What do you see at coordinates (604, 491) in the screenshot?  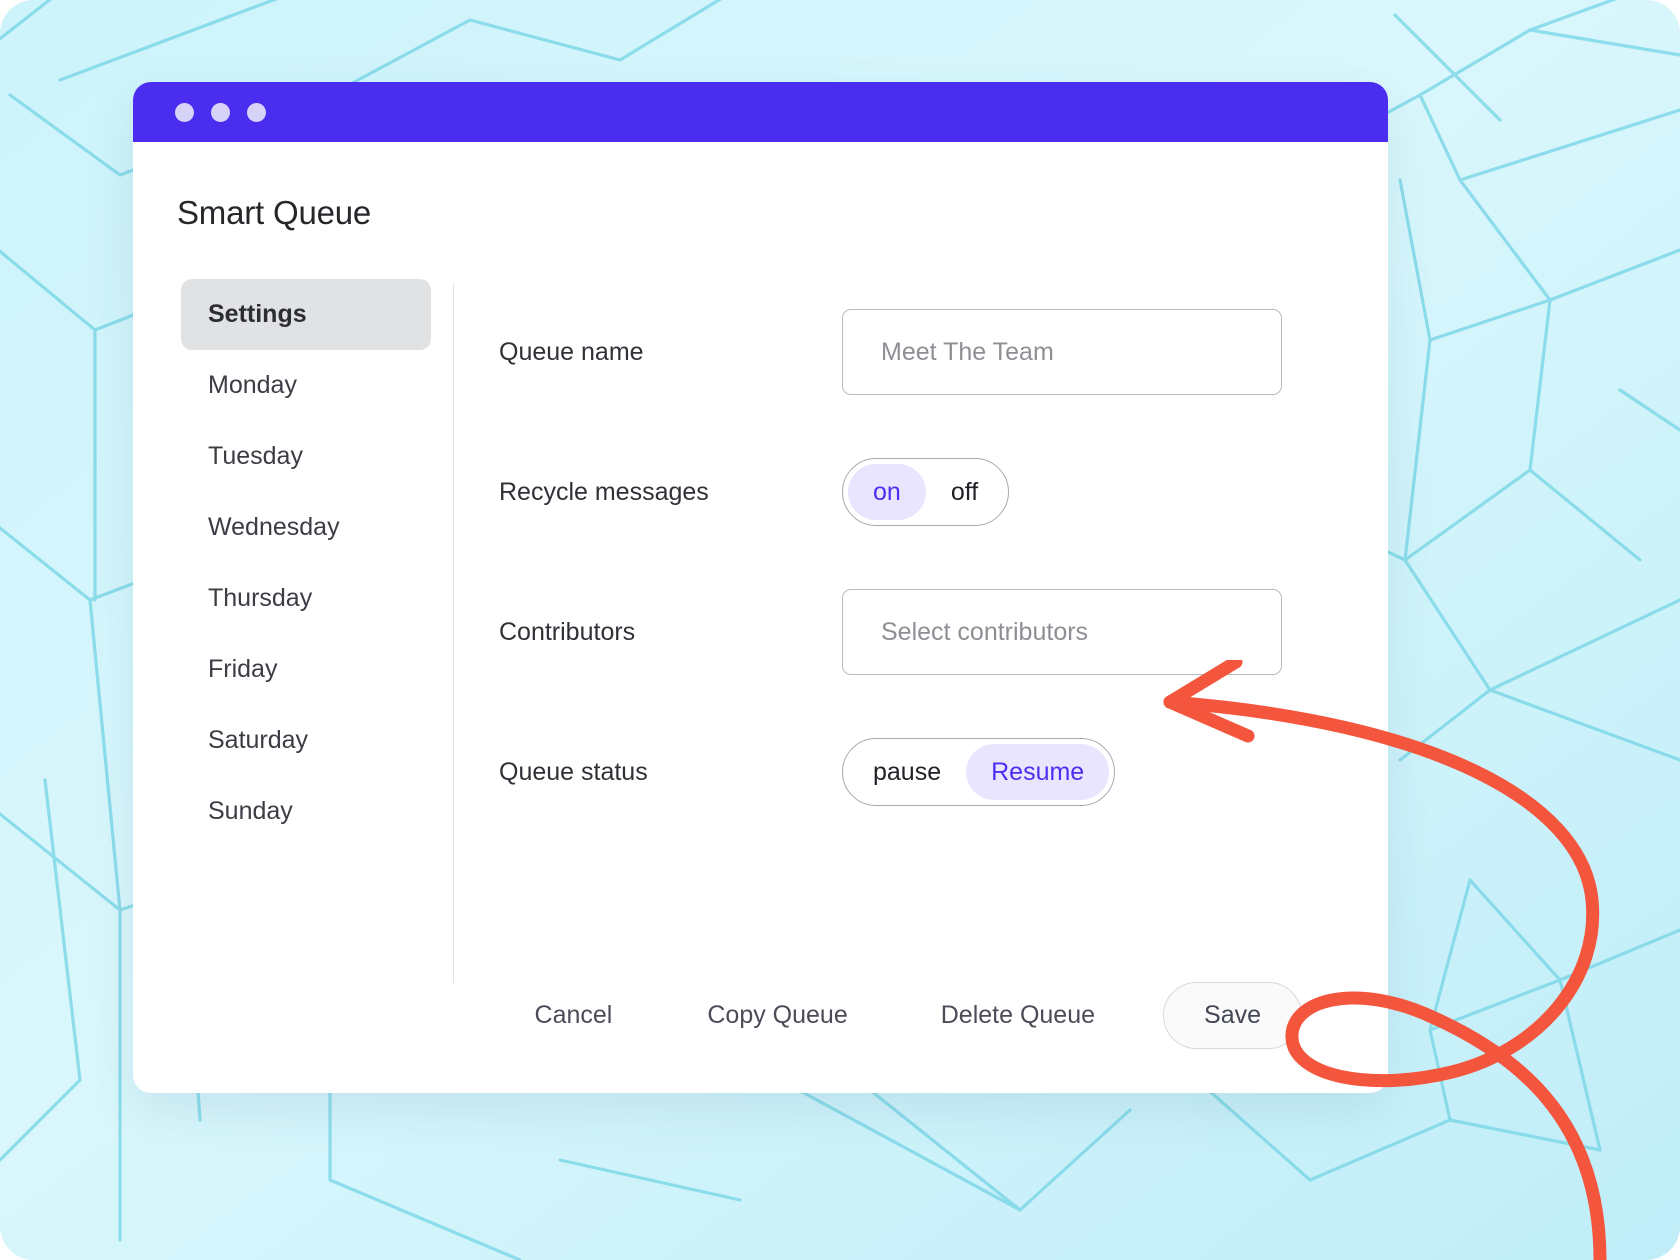 I see `recycle-messages-label: Recycle messages` at bounding box center [604, 491].